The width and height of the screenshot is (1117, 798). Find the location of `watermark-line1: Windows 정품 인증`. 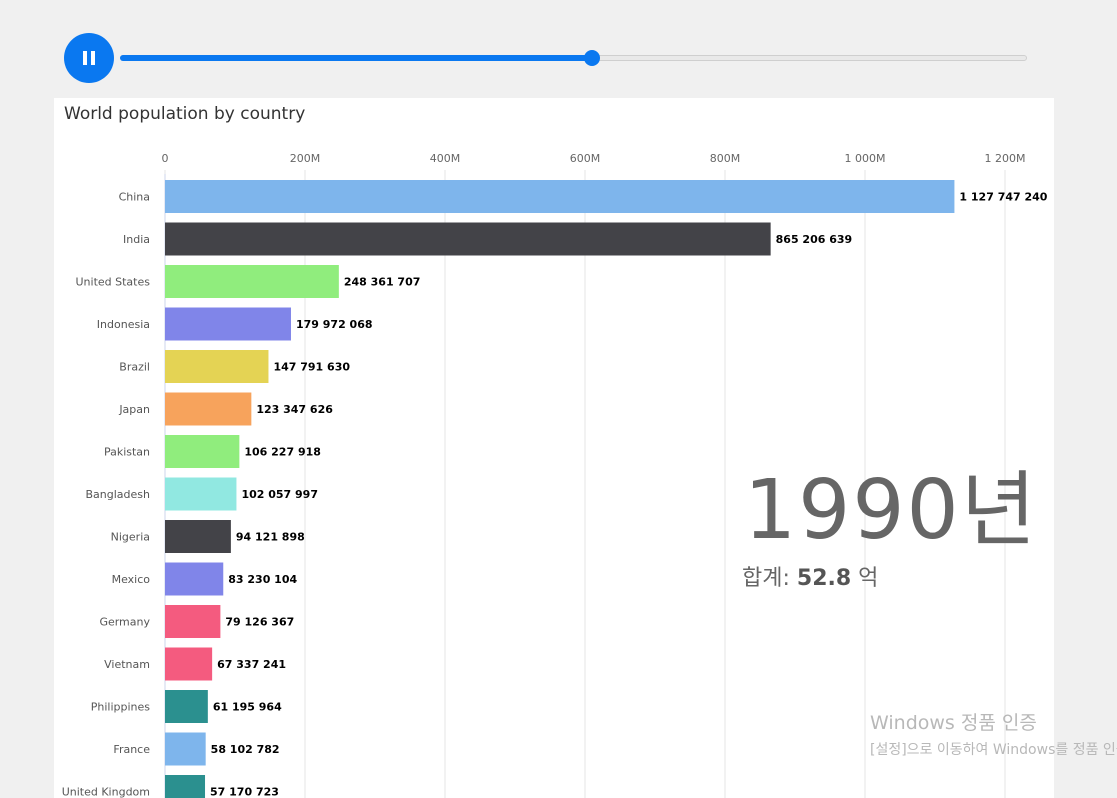

watermark-line1: Windows 정품 인증 is located at coordinates (993, 721).